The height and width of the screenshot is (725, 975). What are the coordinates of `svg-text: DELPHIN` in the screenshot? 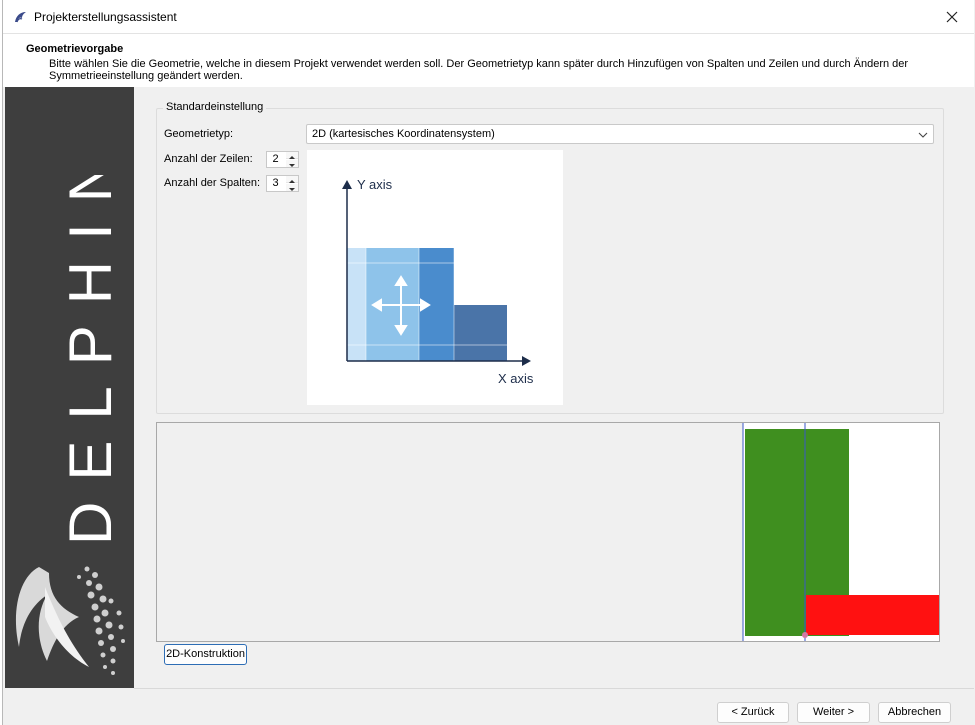 It's located at (90, 360).